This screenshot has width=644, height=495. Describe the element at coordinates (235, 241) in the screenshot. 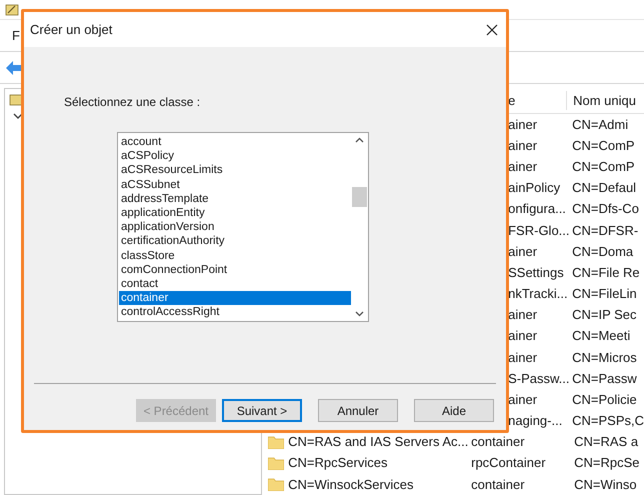

I see `class-item: certificationAuthority` at that location.